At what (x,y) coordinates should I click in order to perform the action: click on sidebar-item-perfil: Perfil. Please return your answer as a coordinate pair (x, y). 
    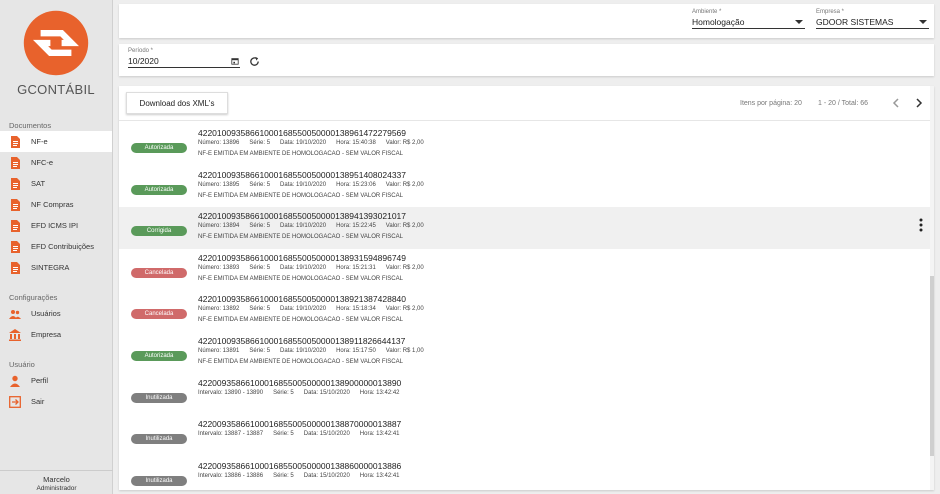
    Looking at the image, I should click on (56, 380).